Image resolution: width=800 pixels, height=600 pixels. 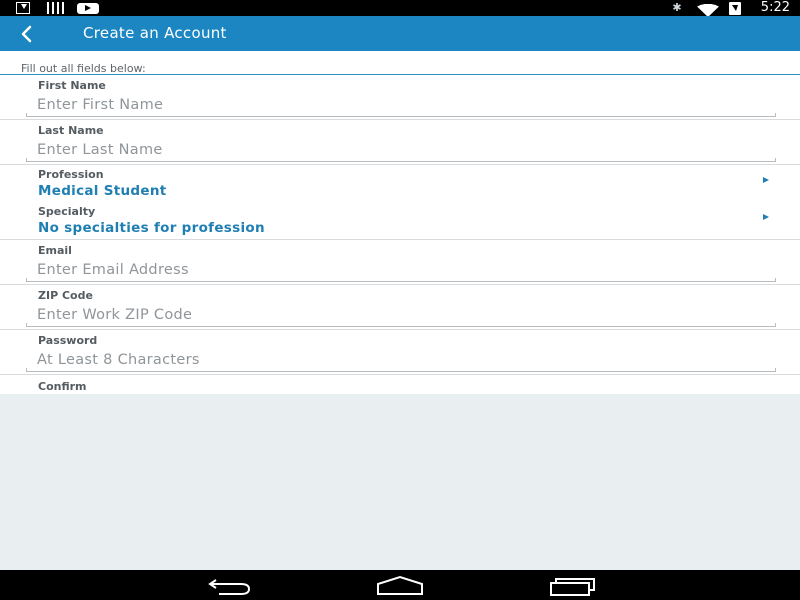 What do you see at coordinates (65, 295) in the screenshot?
I see `zip-label: ZIP Code` at bounding box center [65, 295].